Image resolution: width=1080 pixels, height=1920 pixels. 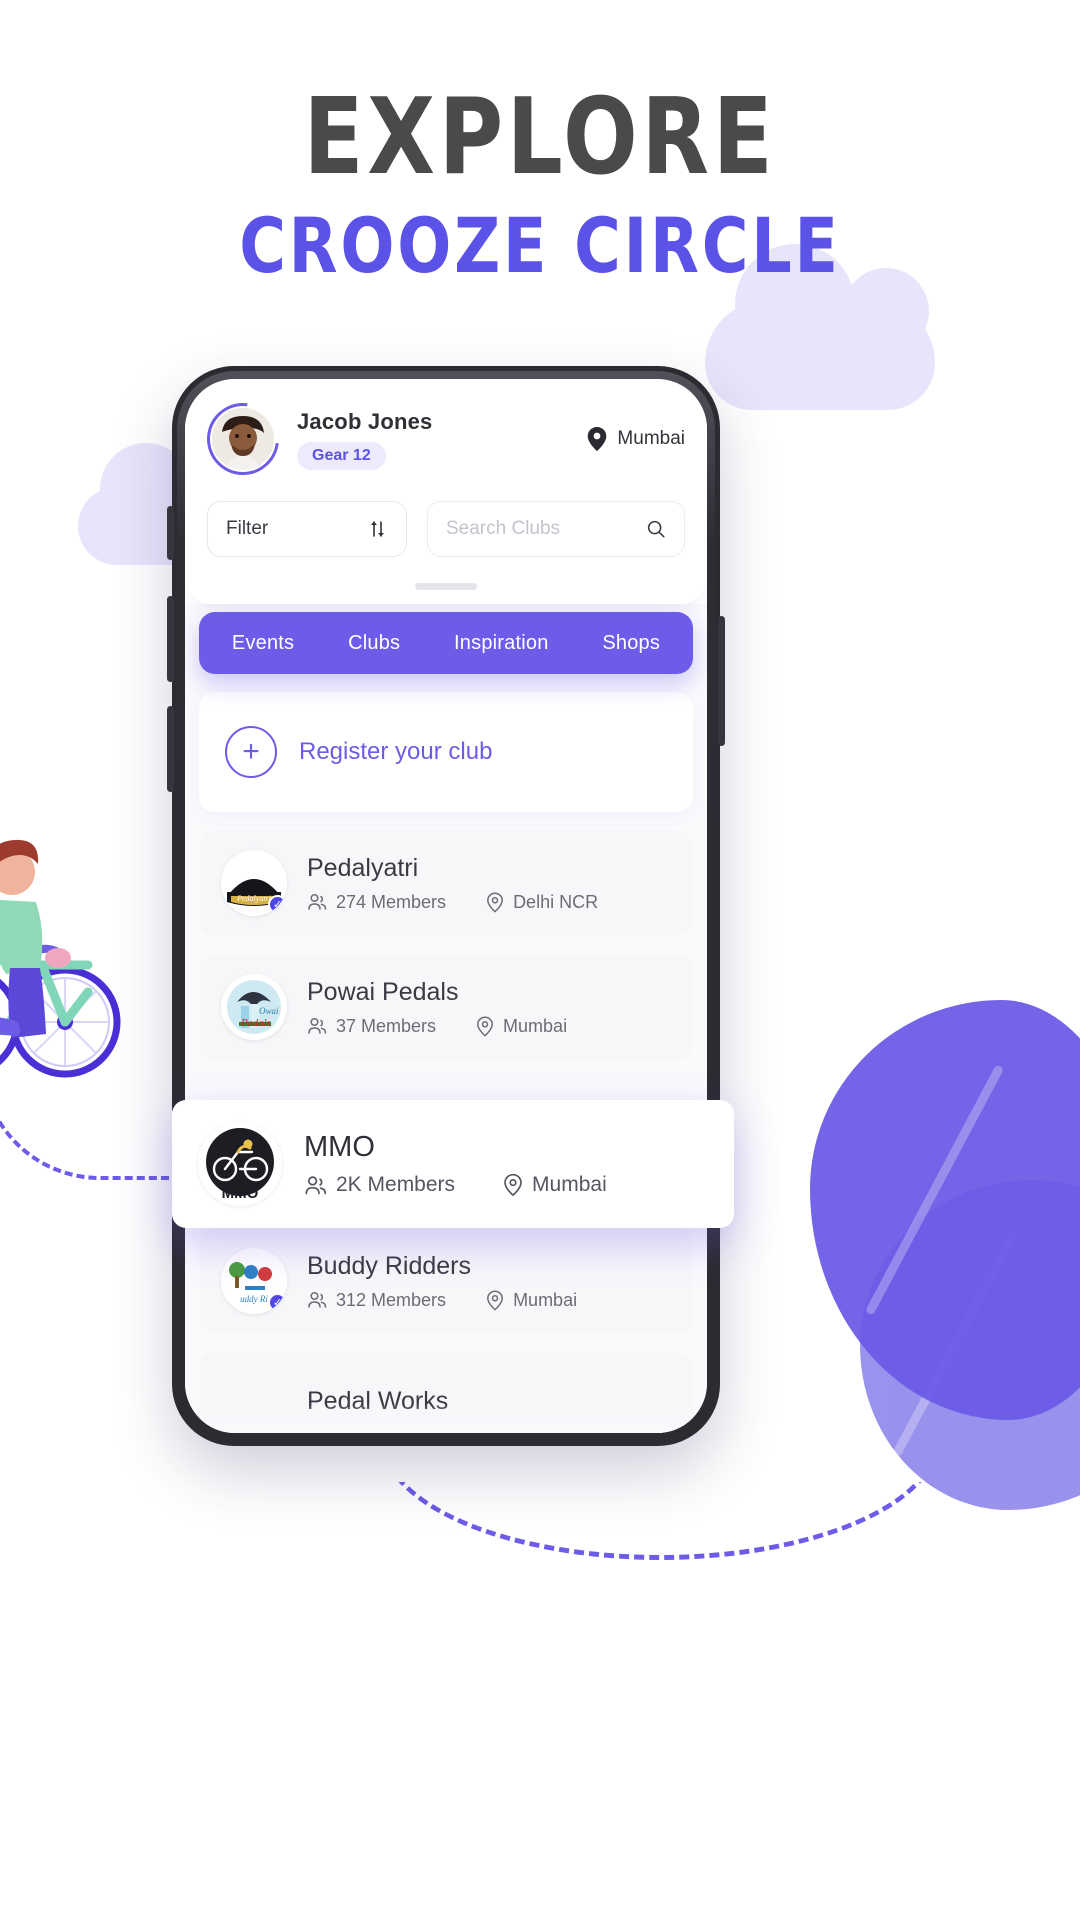 I want to click on mmo-logo-icon: MMO, so click(x=240, y=1164).